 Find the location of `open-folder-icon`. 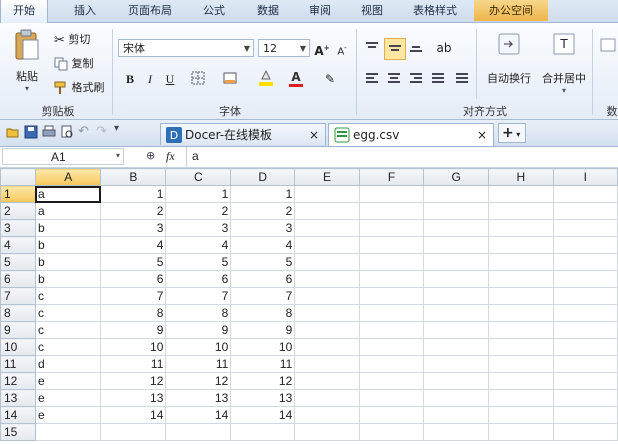

open-folder-icon is located at coordinates (13, 132).